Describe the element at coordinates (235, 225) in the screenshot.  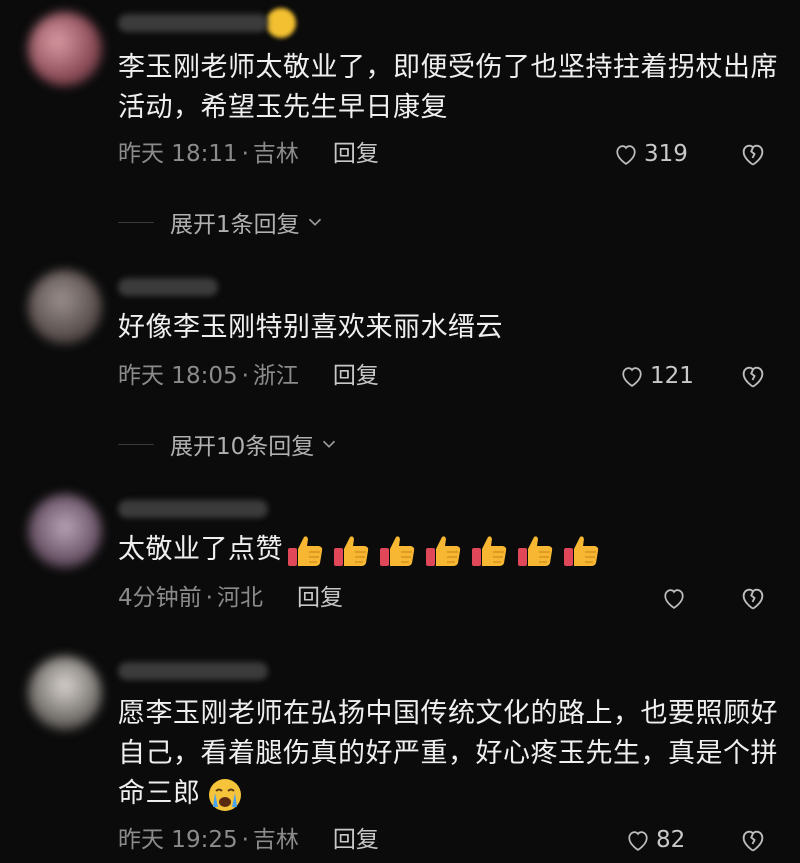
I see `expand-label: 展开1条回复` at that location.